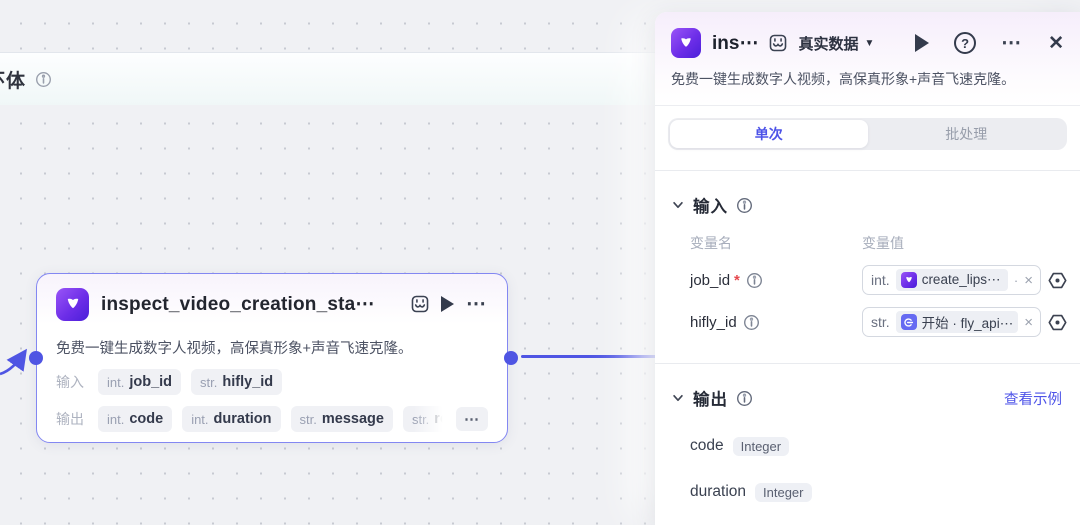 The image size is (1080, 525). Describe the element at coordinates (447, 304) in the screenshot. I see `run-node-icon` at that location.